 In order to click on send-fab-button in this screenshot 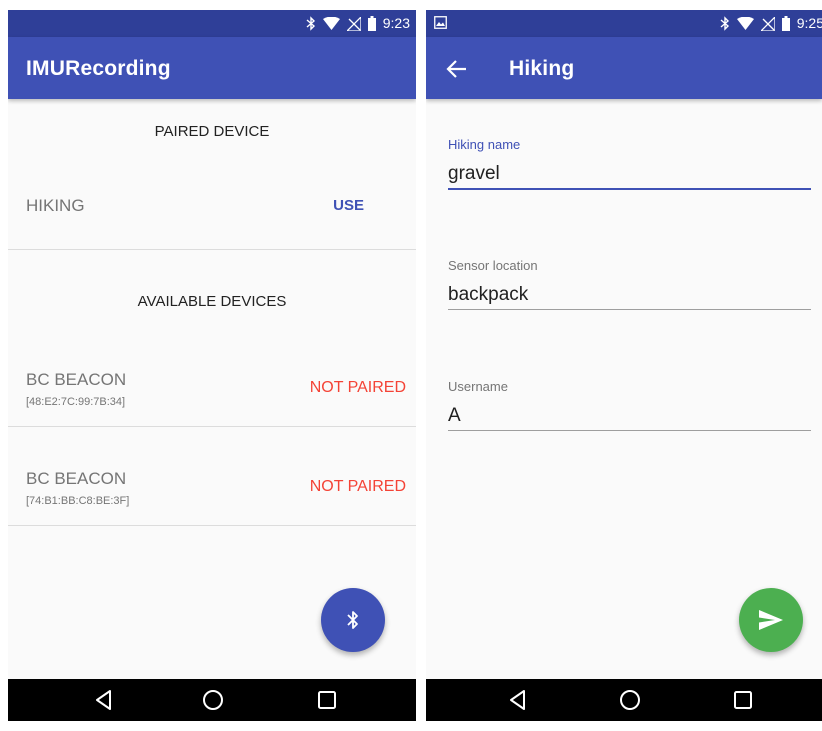, I will do `click(771, 620)`.